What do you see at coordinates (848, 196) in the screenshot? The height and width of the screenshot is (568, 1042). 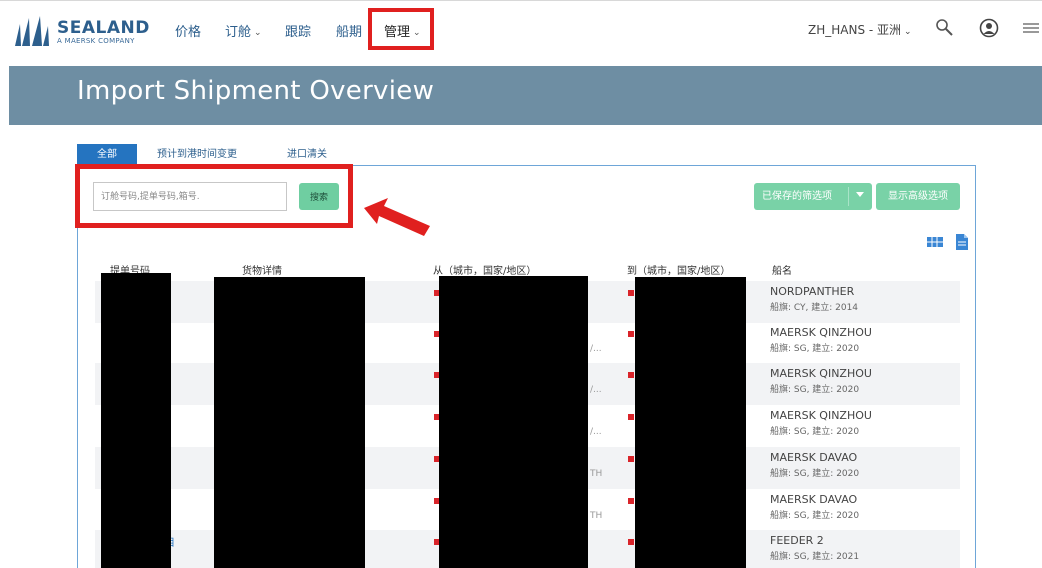 I see `saved-filters-divider` at bounding box center [848, 196].